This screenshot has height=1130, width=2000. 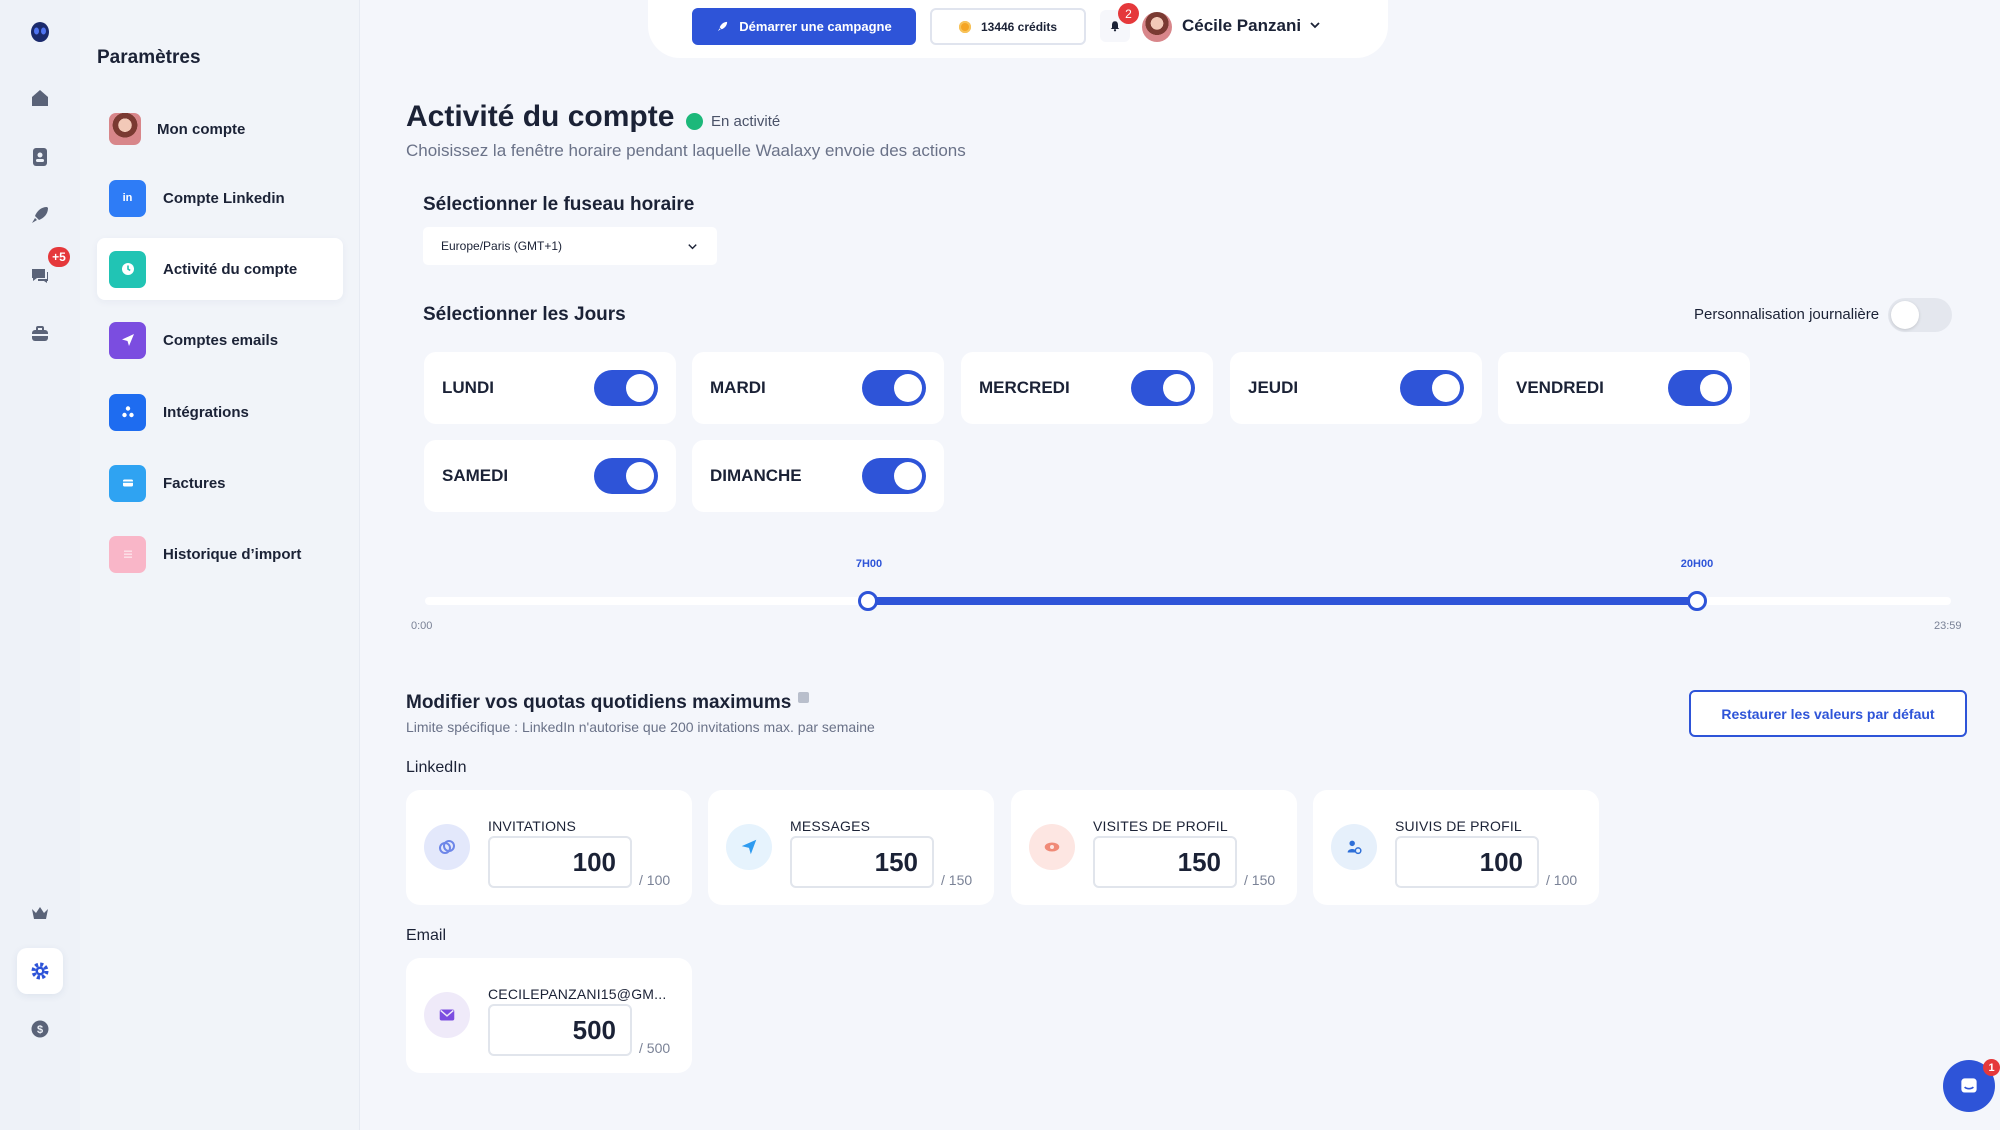 What do you see at coordinates (894, 388) in the screenshot?
I see `day-toggle-mardi` at bounding box center [894, 388].